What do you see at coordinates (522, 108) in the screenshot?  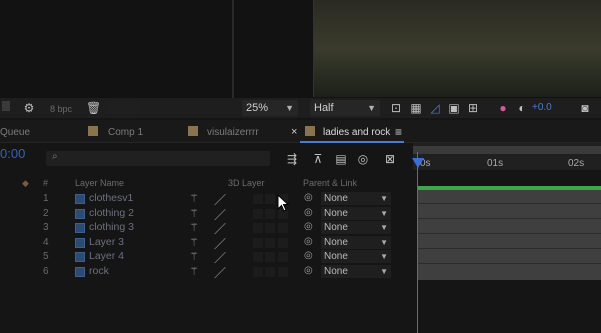 I see `color-management-icon: ◐` at bounding box center [522, 108].